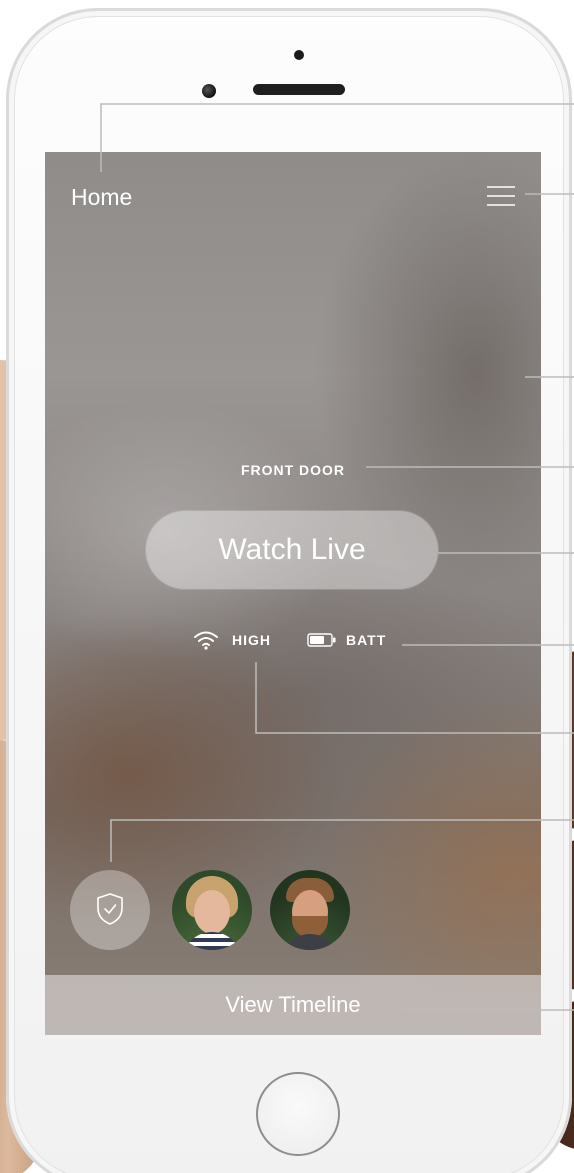 This screenshot has width=574, height=1173. Describe the element at coordinates (206, 640) in the screenshot. I see `wifi-icon` at that location.